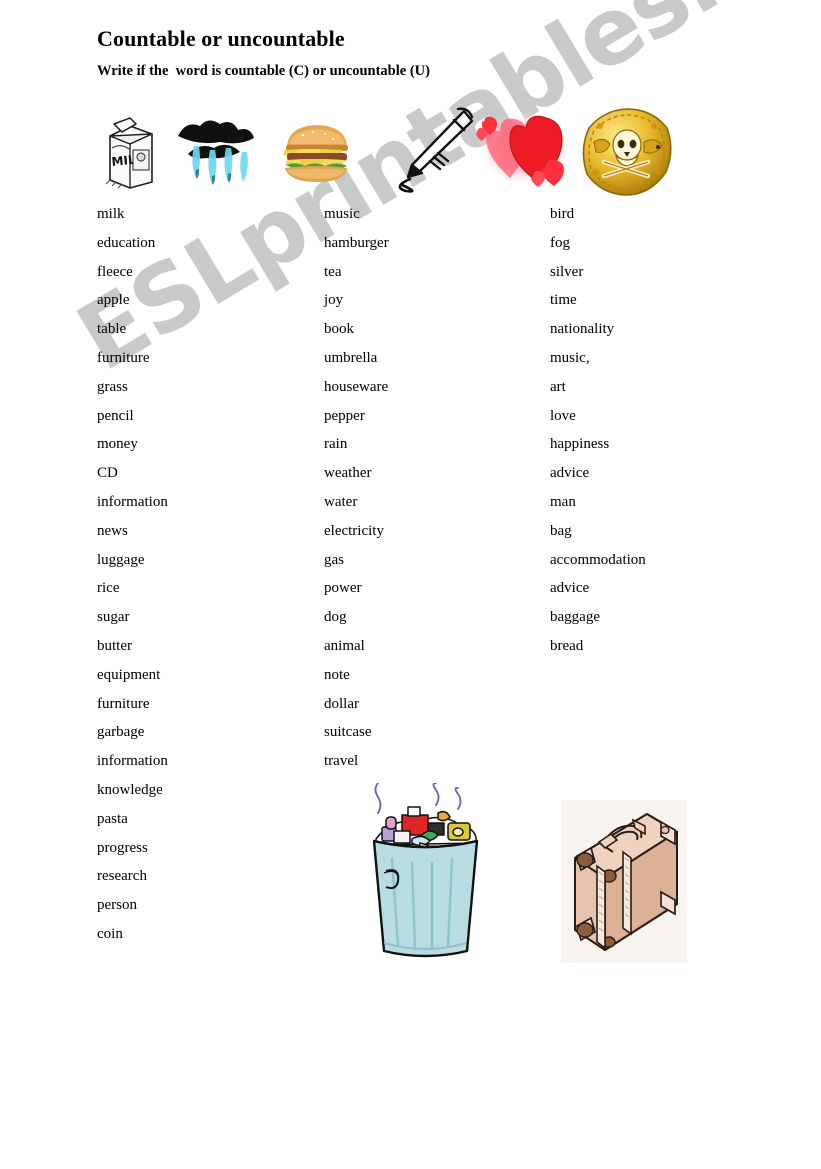 Image resolution: width=821 pixels, height=1169 pixels. What do you see at coordinates (108, 588) in the screenshot?
I see `word-item: rice` at bounding box center [108, 588].